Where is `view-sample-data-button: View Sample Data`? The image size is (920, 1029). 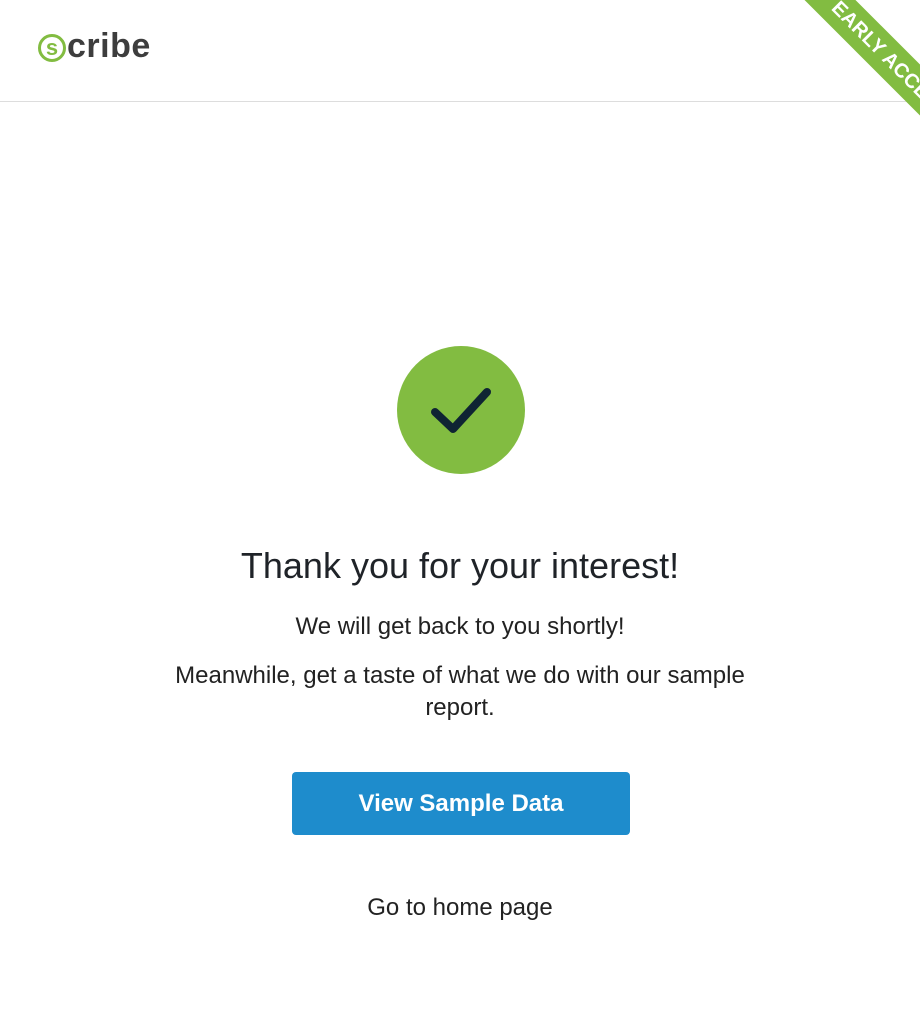 view-sample-data-button: View Sample Data is located at coordinates (461, 803).